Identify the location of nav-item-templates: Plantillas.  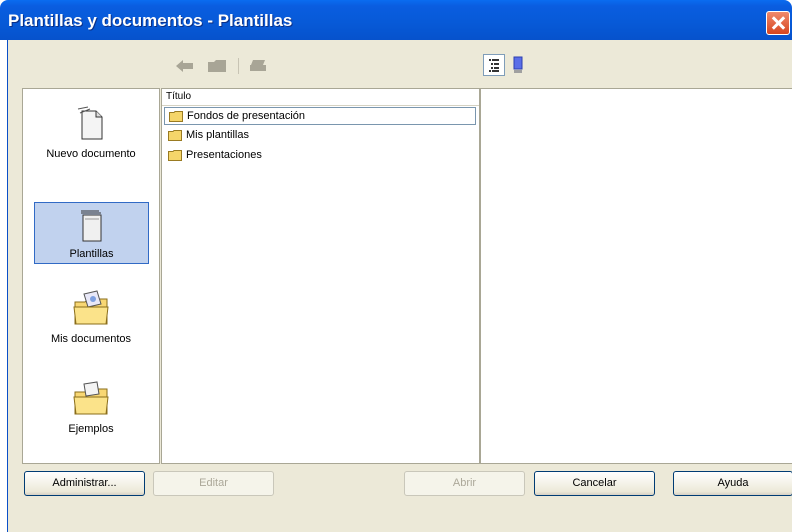
(91, 233).